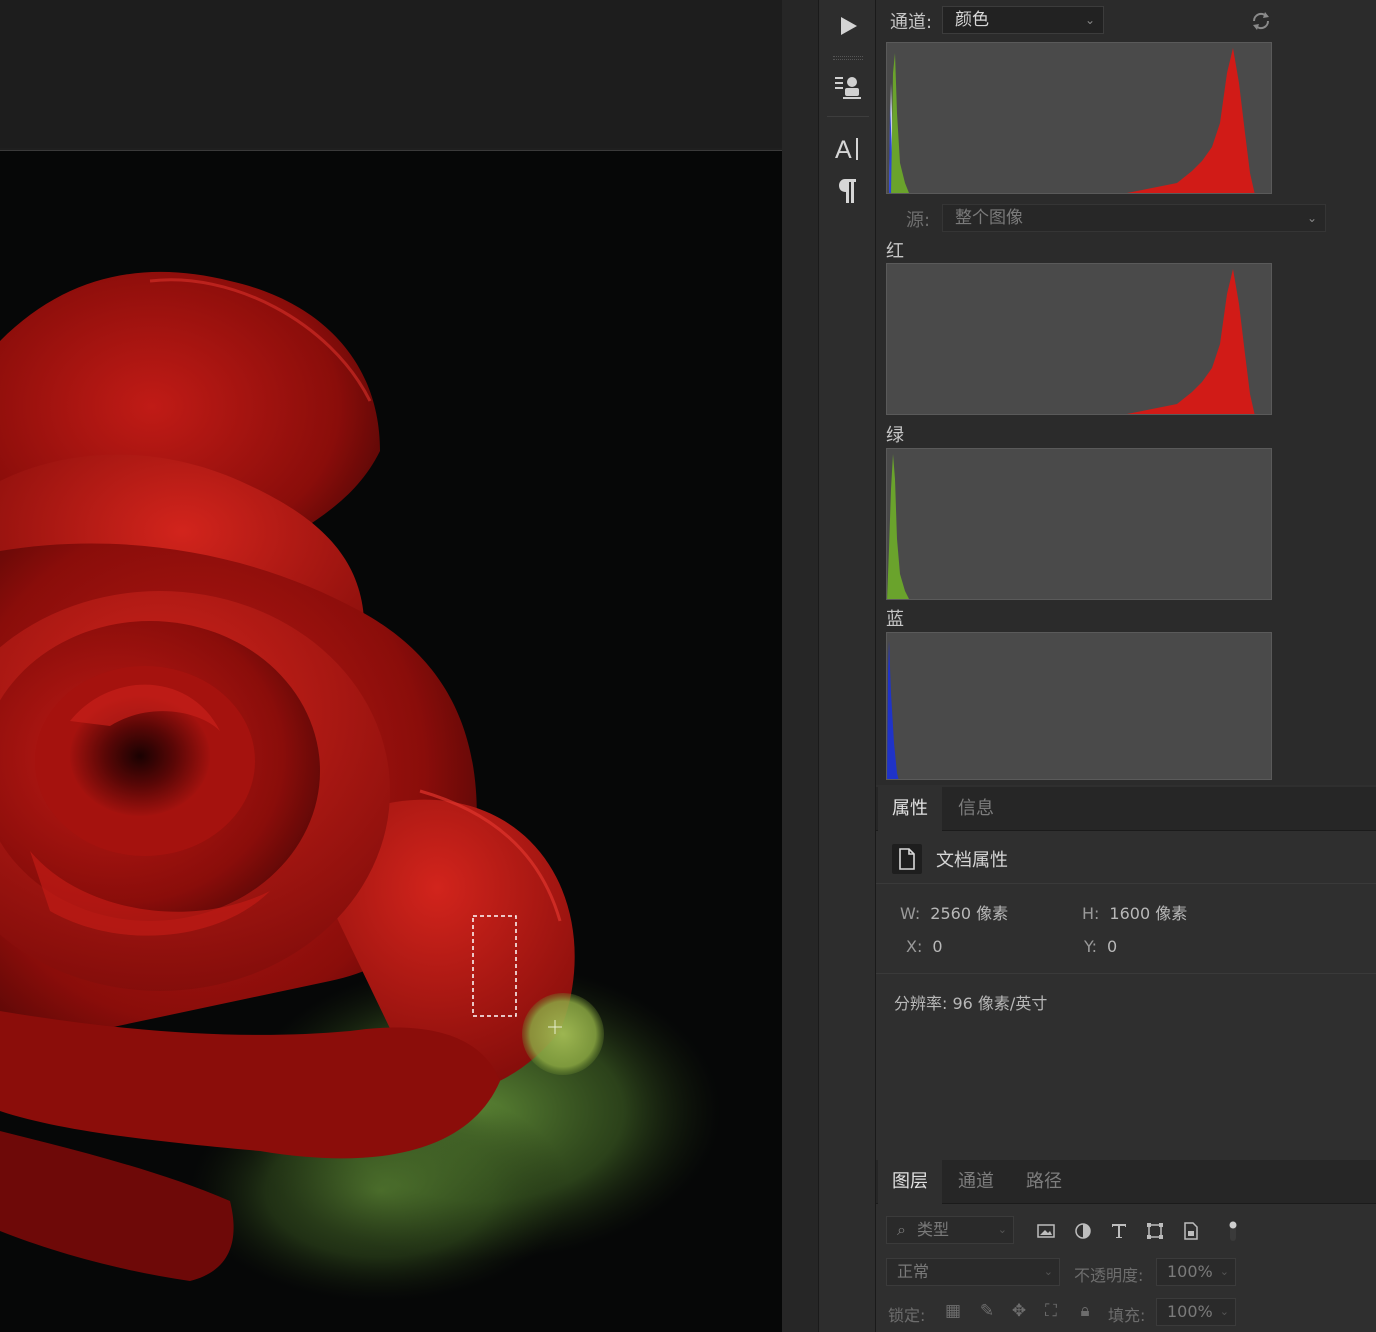 The width and height of the screenshot is (1376, 1332). I want to click on lock-transparent-pixels-icon: ▦, so click(953, 1311).